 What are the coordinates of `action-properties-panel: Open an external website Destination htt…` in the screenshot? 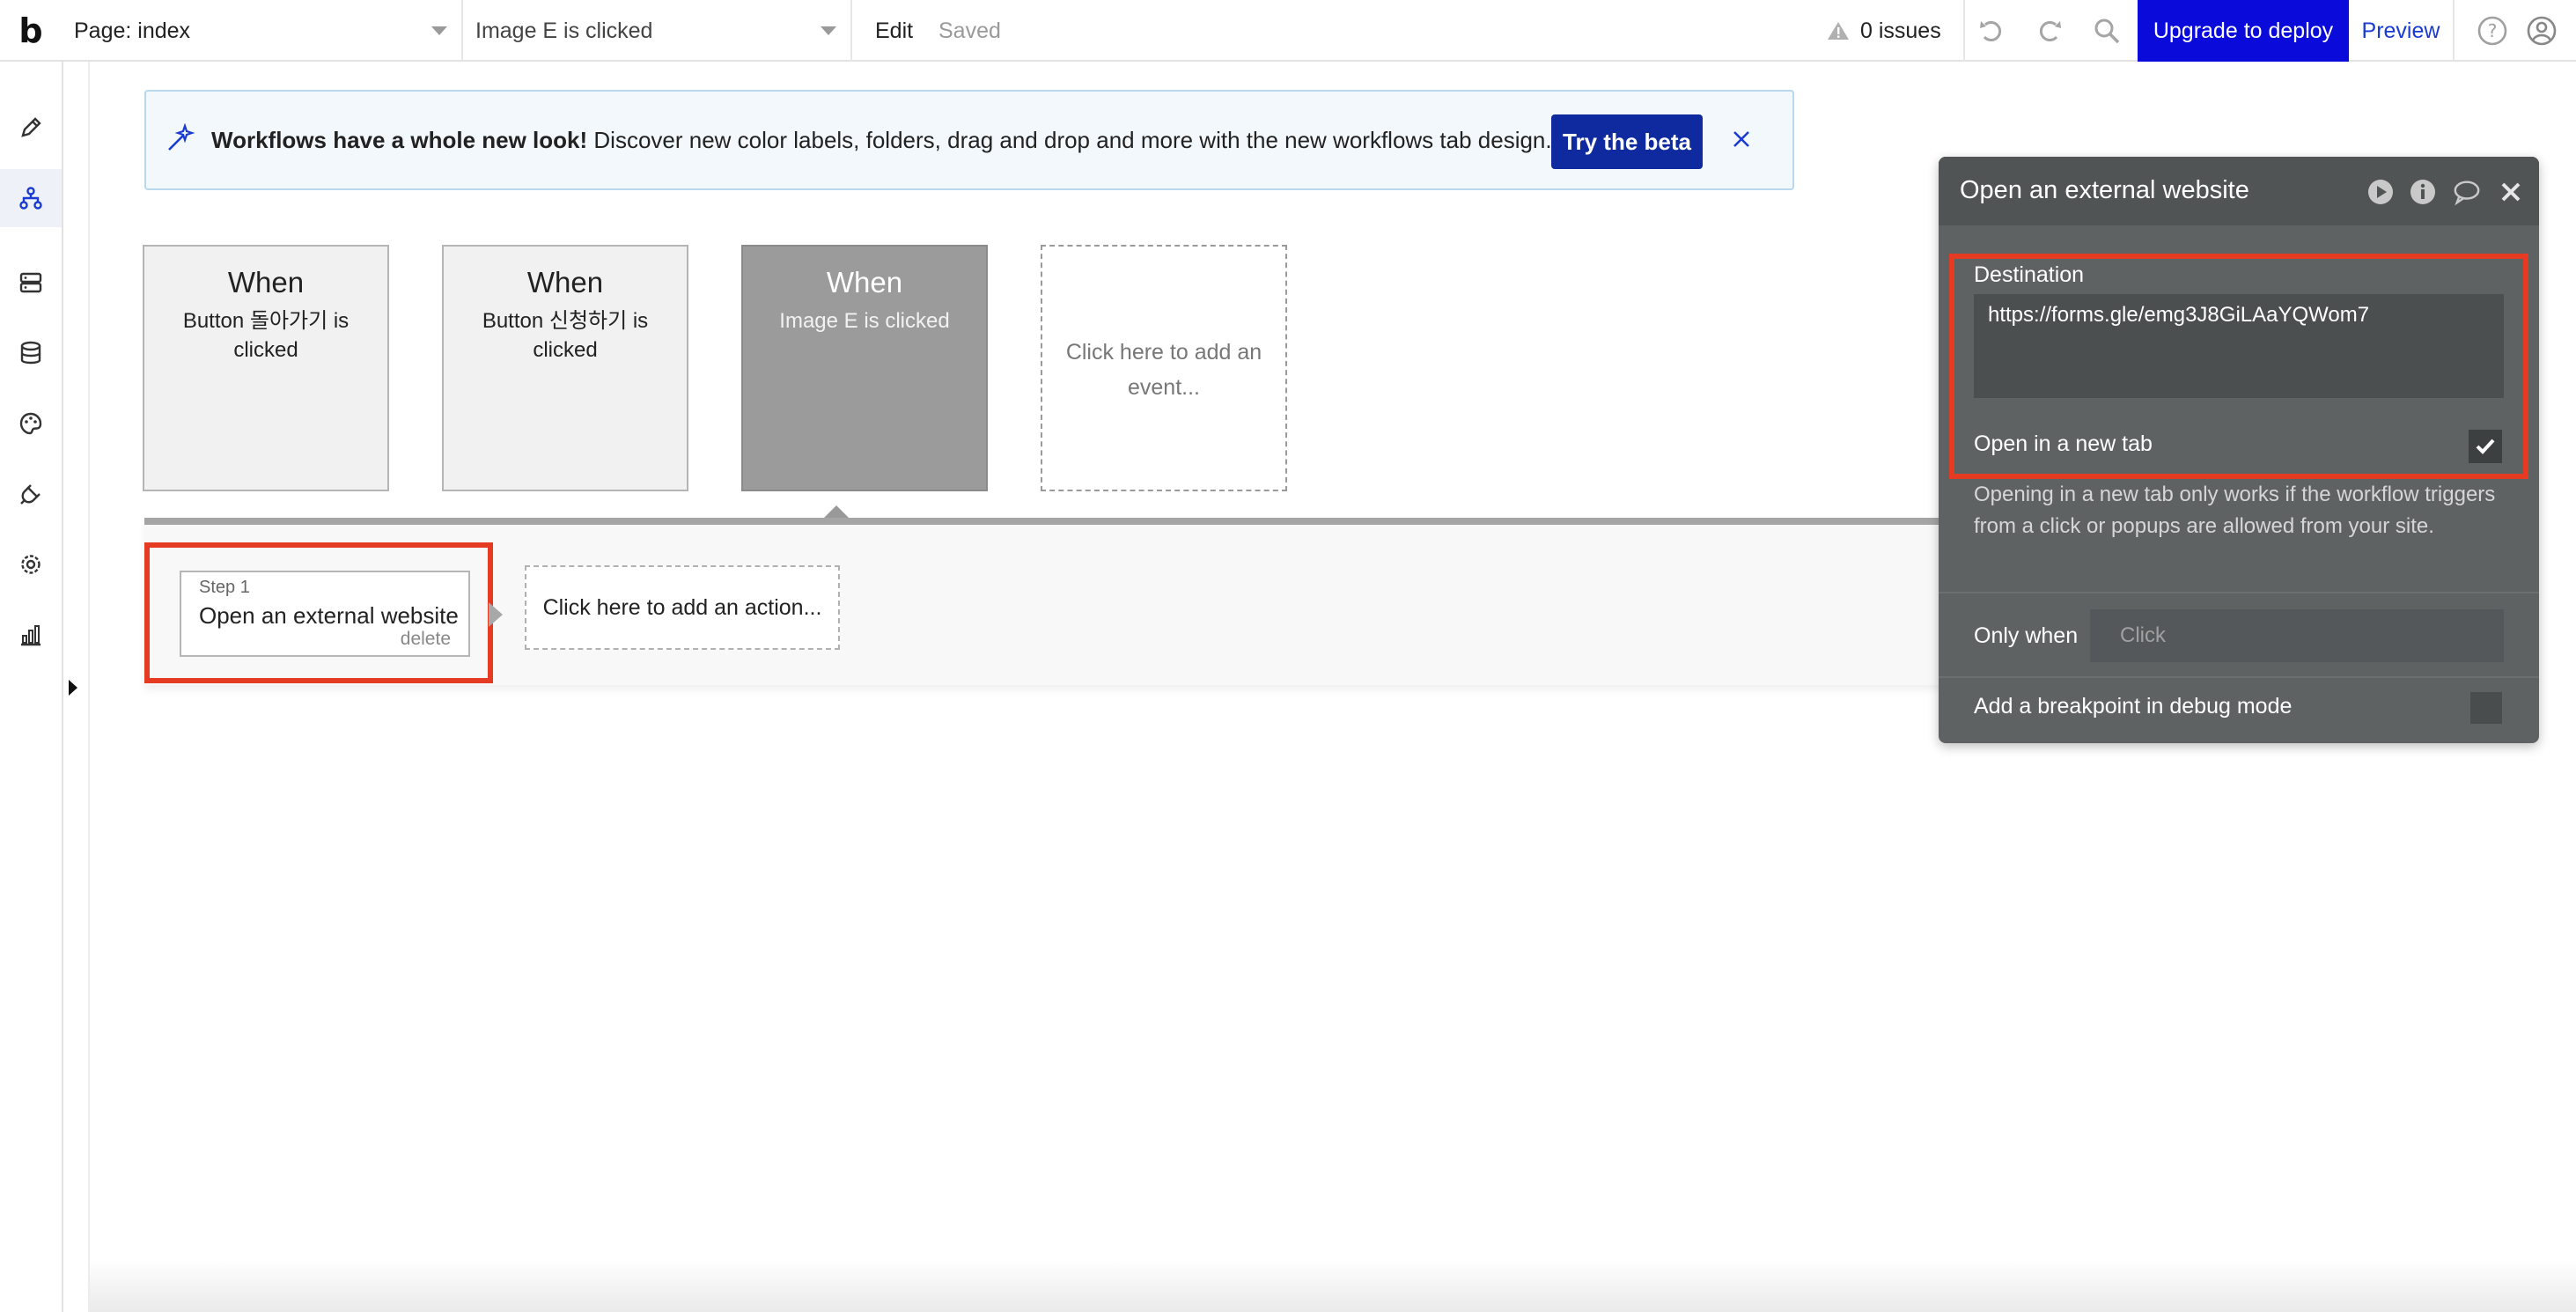 It's located at (2239, 450).